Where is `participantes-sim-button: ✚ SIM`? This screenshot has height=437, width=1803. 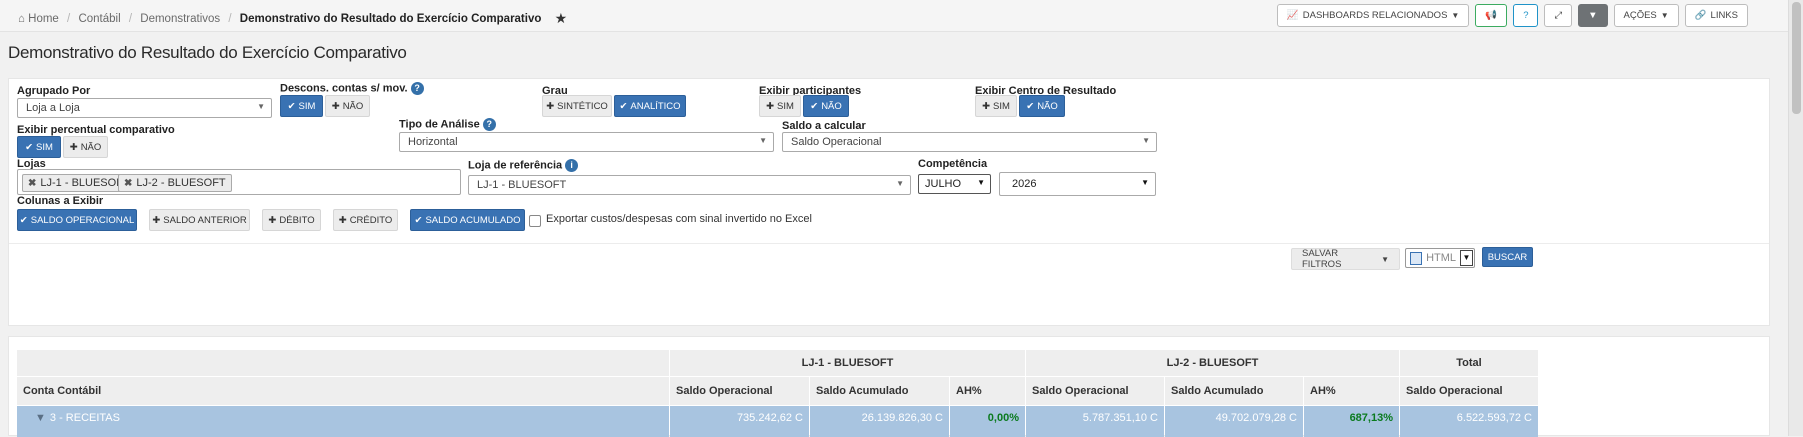
participantes-sim-button: ✚ SIM is located at coordinates (780, 106).